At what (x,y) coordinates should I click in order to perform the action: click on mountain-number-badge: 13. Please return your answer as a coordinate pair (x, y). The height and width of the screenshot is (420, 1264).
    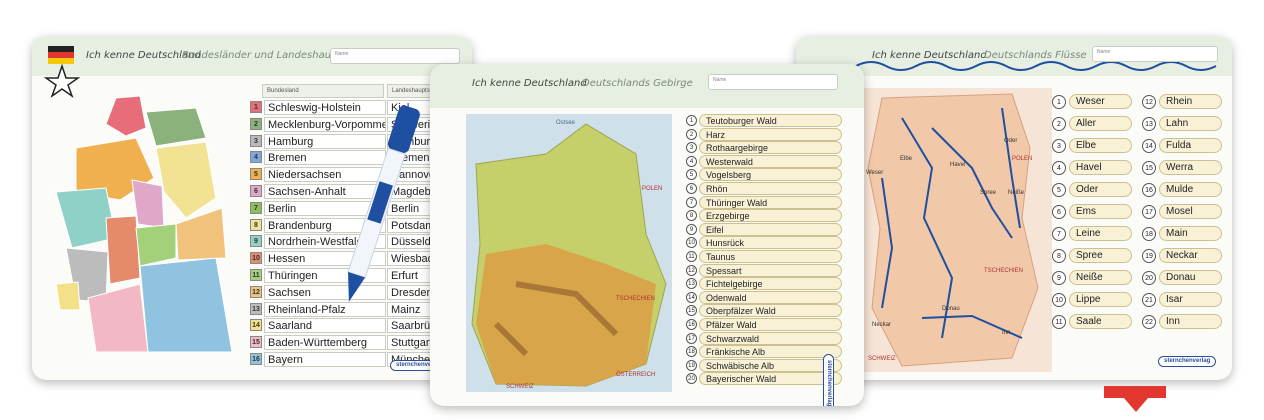
    Looking at the image, I should click on (691, 284).